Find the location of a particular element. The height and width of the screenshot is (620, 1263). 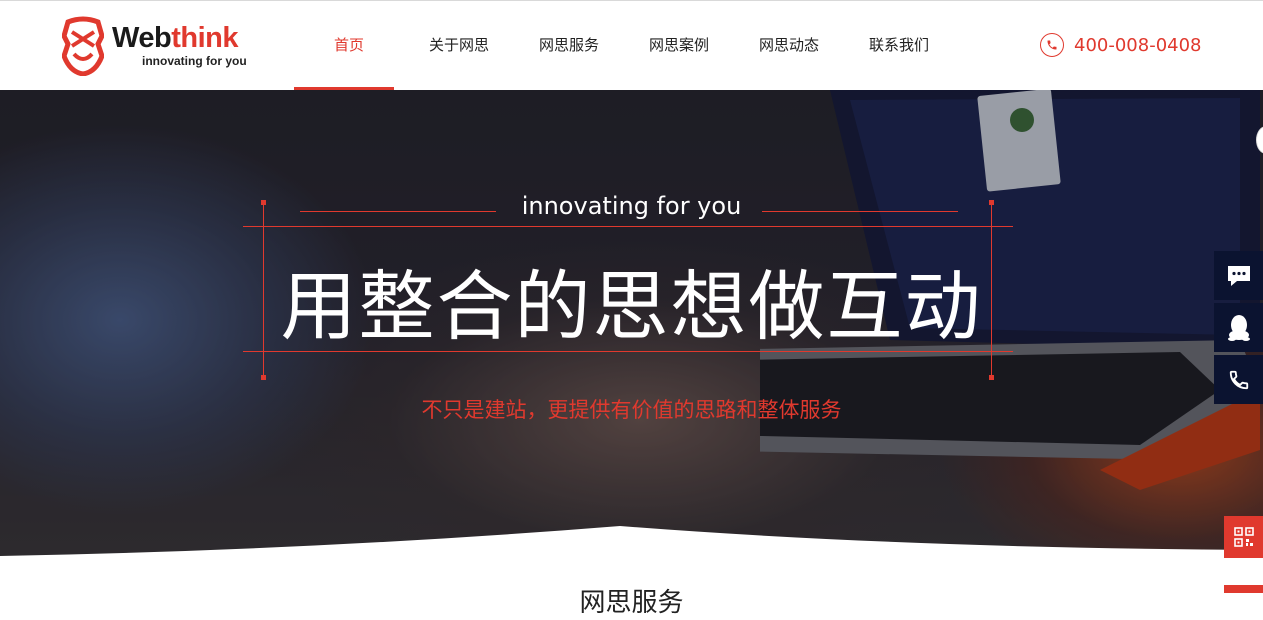

banner-subline: 不只是建站，更提供有价值的思路和整体服务 is located at coordinates (631, 410).